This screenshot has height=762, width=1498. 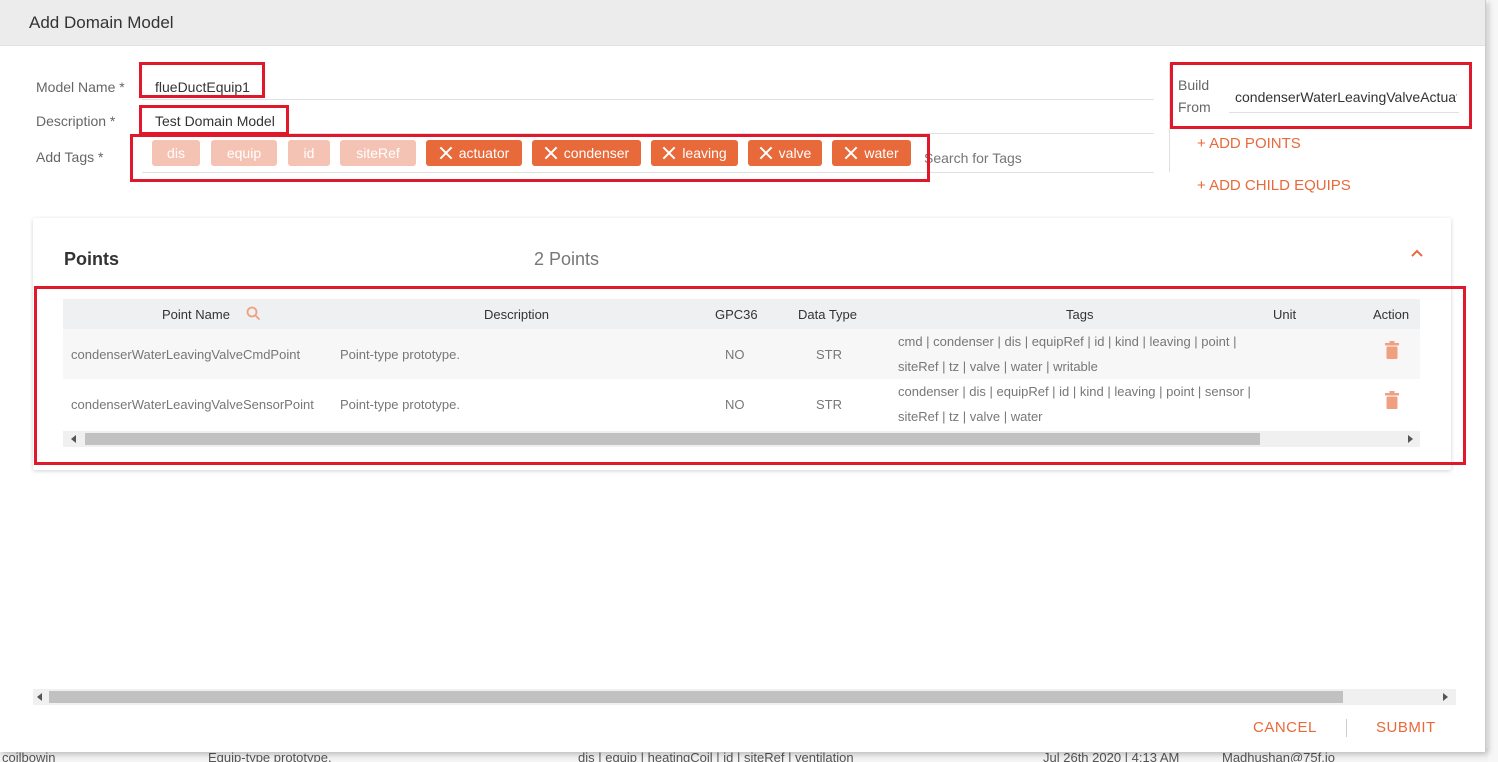 I want to click on cancel-button: CANCEL, so click(x=1285, y=727).